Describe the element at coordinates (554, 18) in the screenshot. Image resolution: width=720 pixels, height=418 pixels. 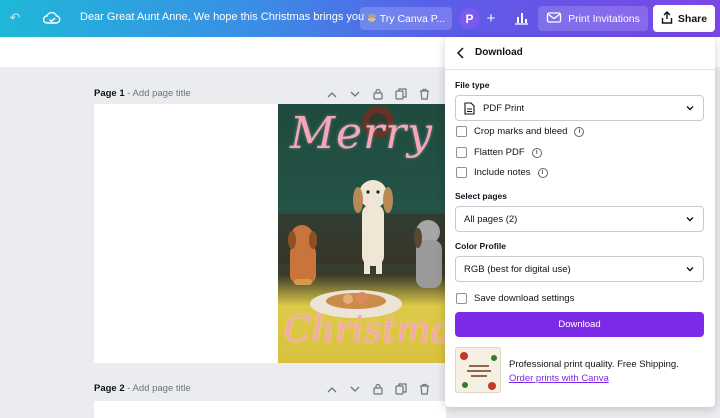
I see `envelope-icon` at that location.